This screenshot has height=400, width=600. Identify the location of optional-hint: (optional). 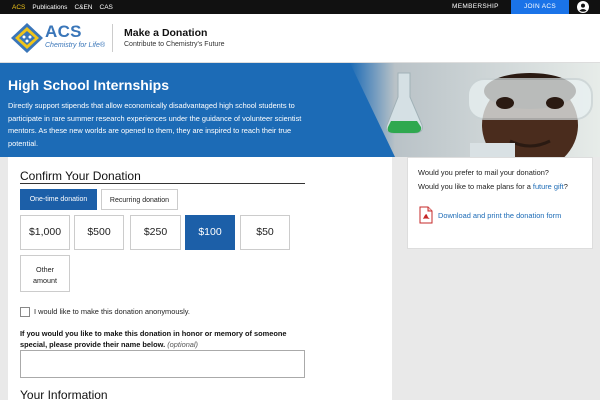
(183, 344).